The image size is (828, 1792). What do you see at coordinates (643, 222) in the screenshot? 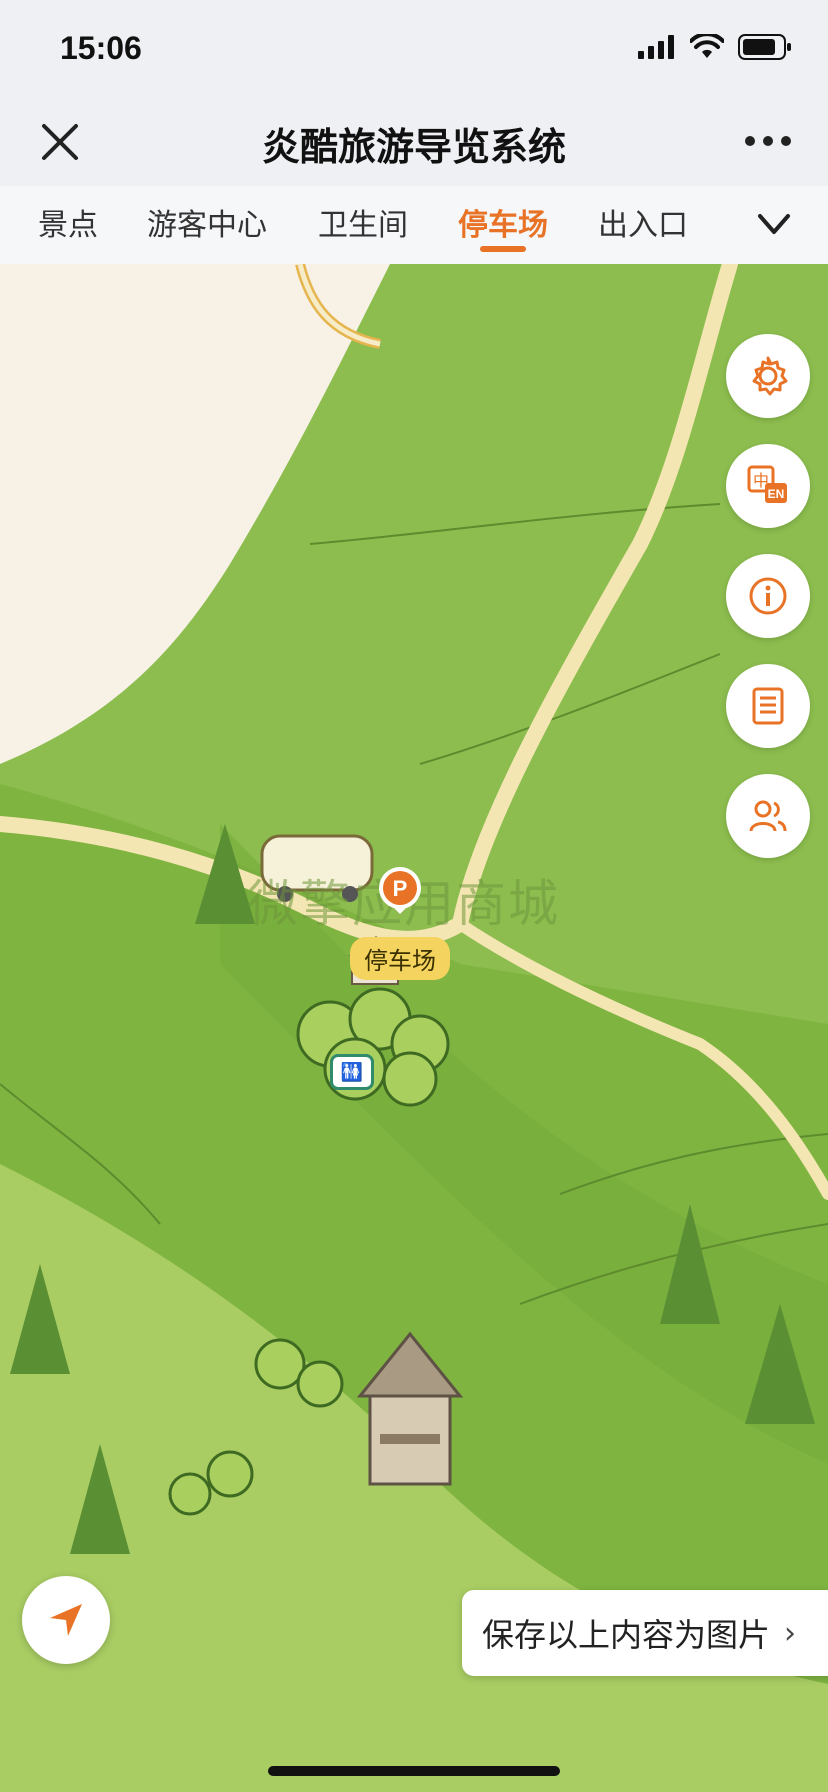
I see `tab-entrances: 出入口` at bounding box center [643, 222].